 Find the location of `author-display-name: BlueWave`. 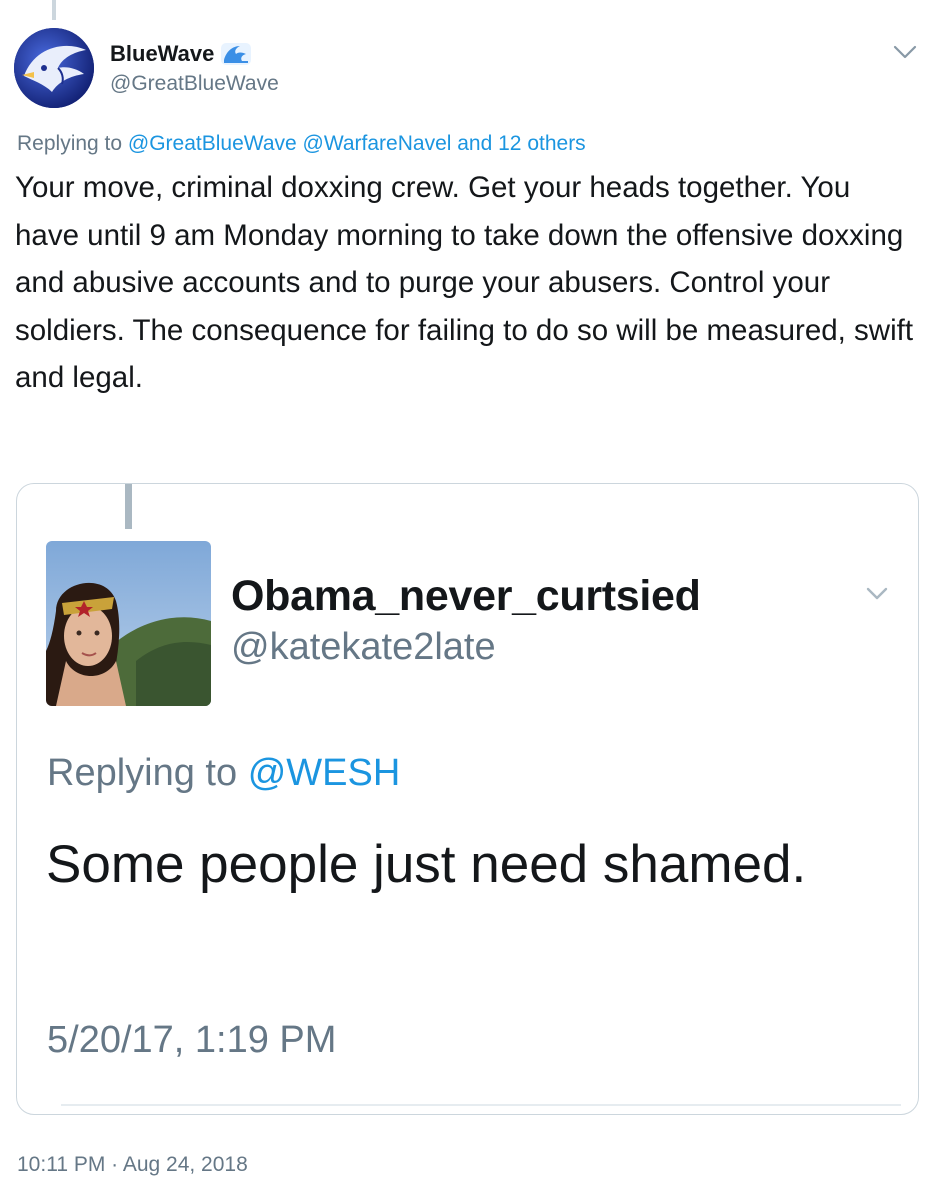

author-display-name: BlueWave is located at coordinates (181, 54).